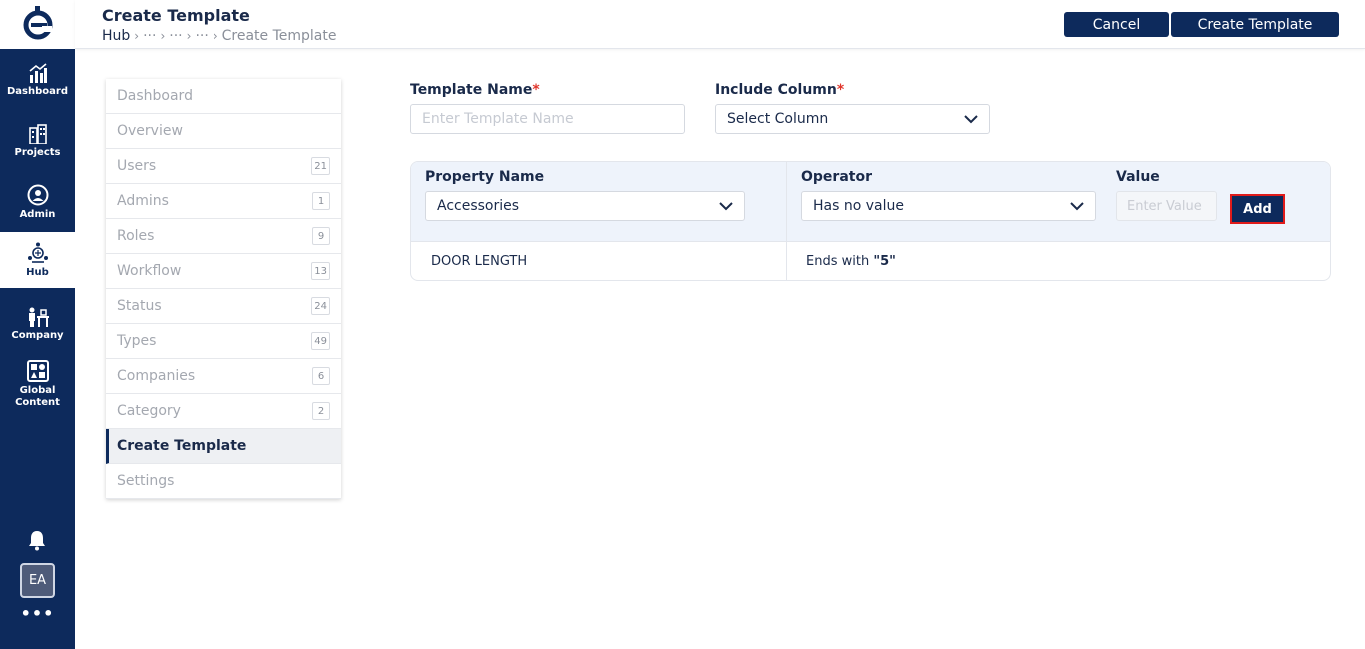 The image size is (1365, 649). I want to click on value-label: Value, so click(1138, 177).